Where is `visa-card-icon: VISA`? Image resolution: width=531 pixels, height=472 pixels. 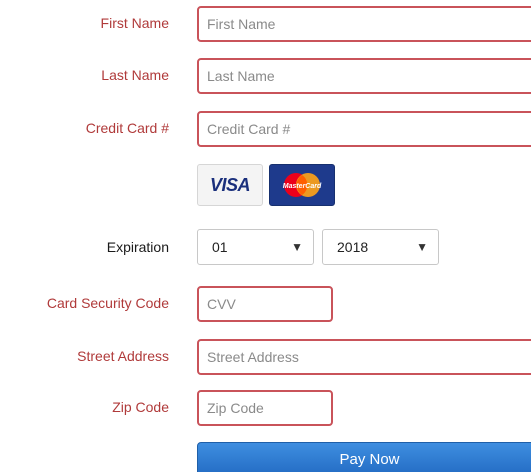 visa-card-icon: VISA is located at coordinates (230, 185).